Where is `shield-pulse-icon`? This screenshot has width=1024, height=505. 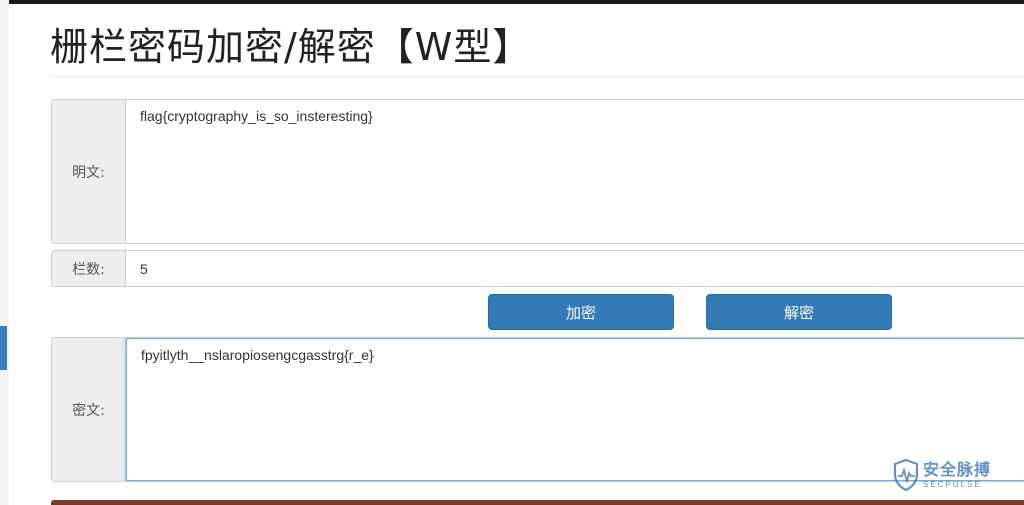
shield-pulse-icon is located at coordinates (906, 475).